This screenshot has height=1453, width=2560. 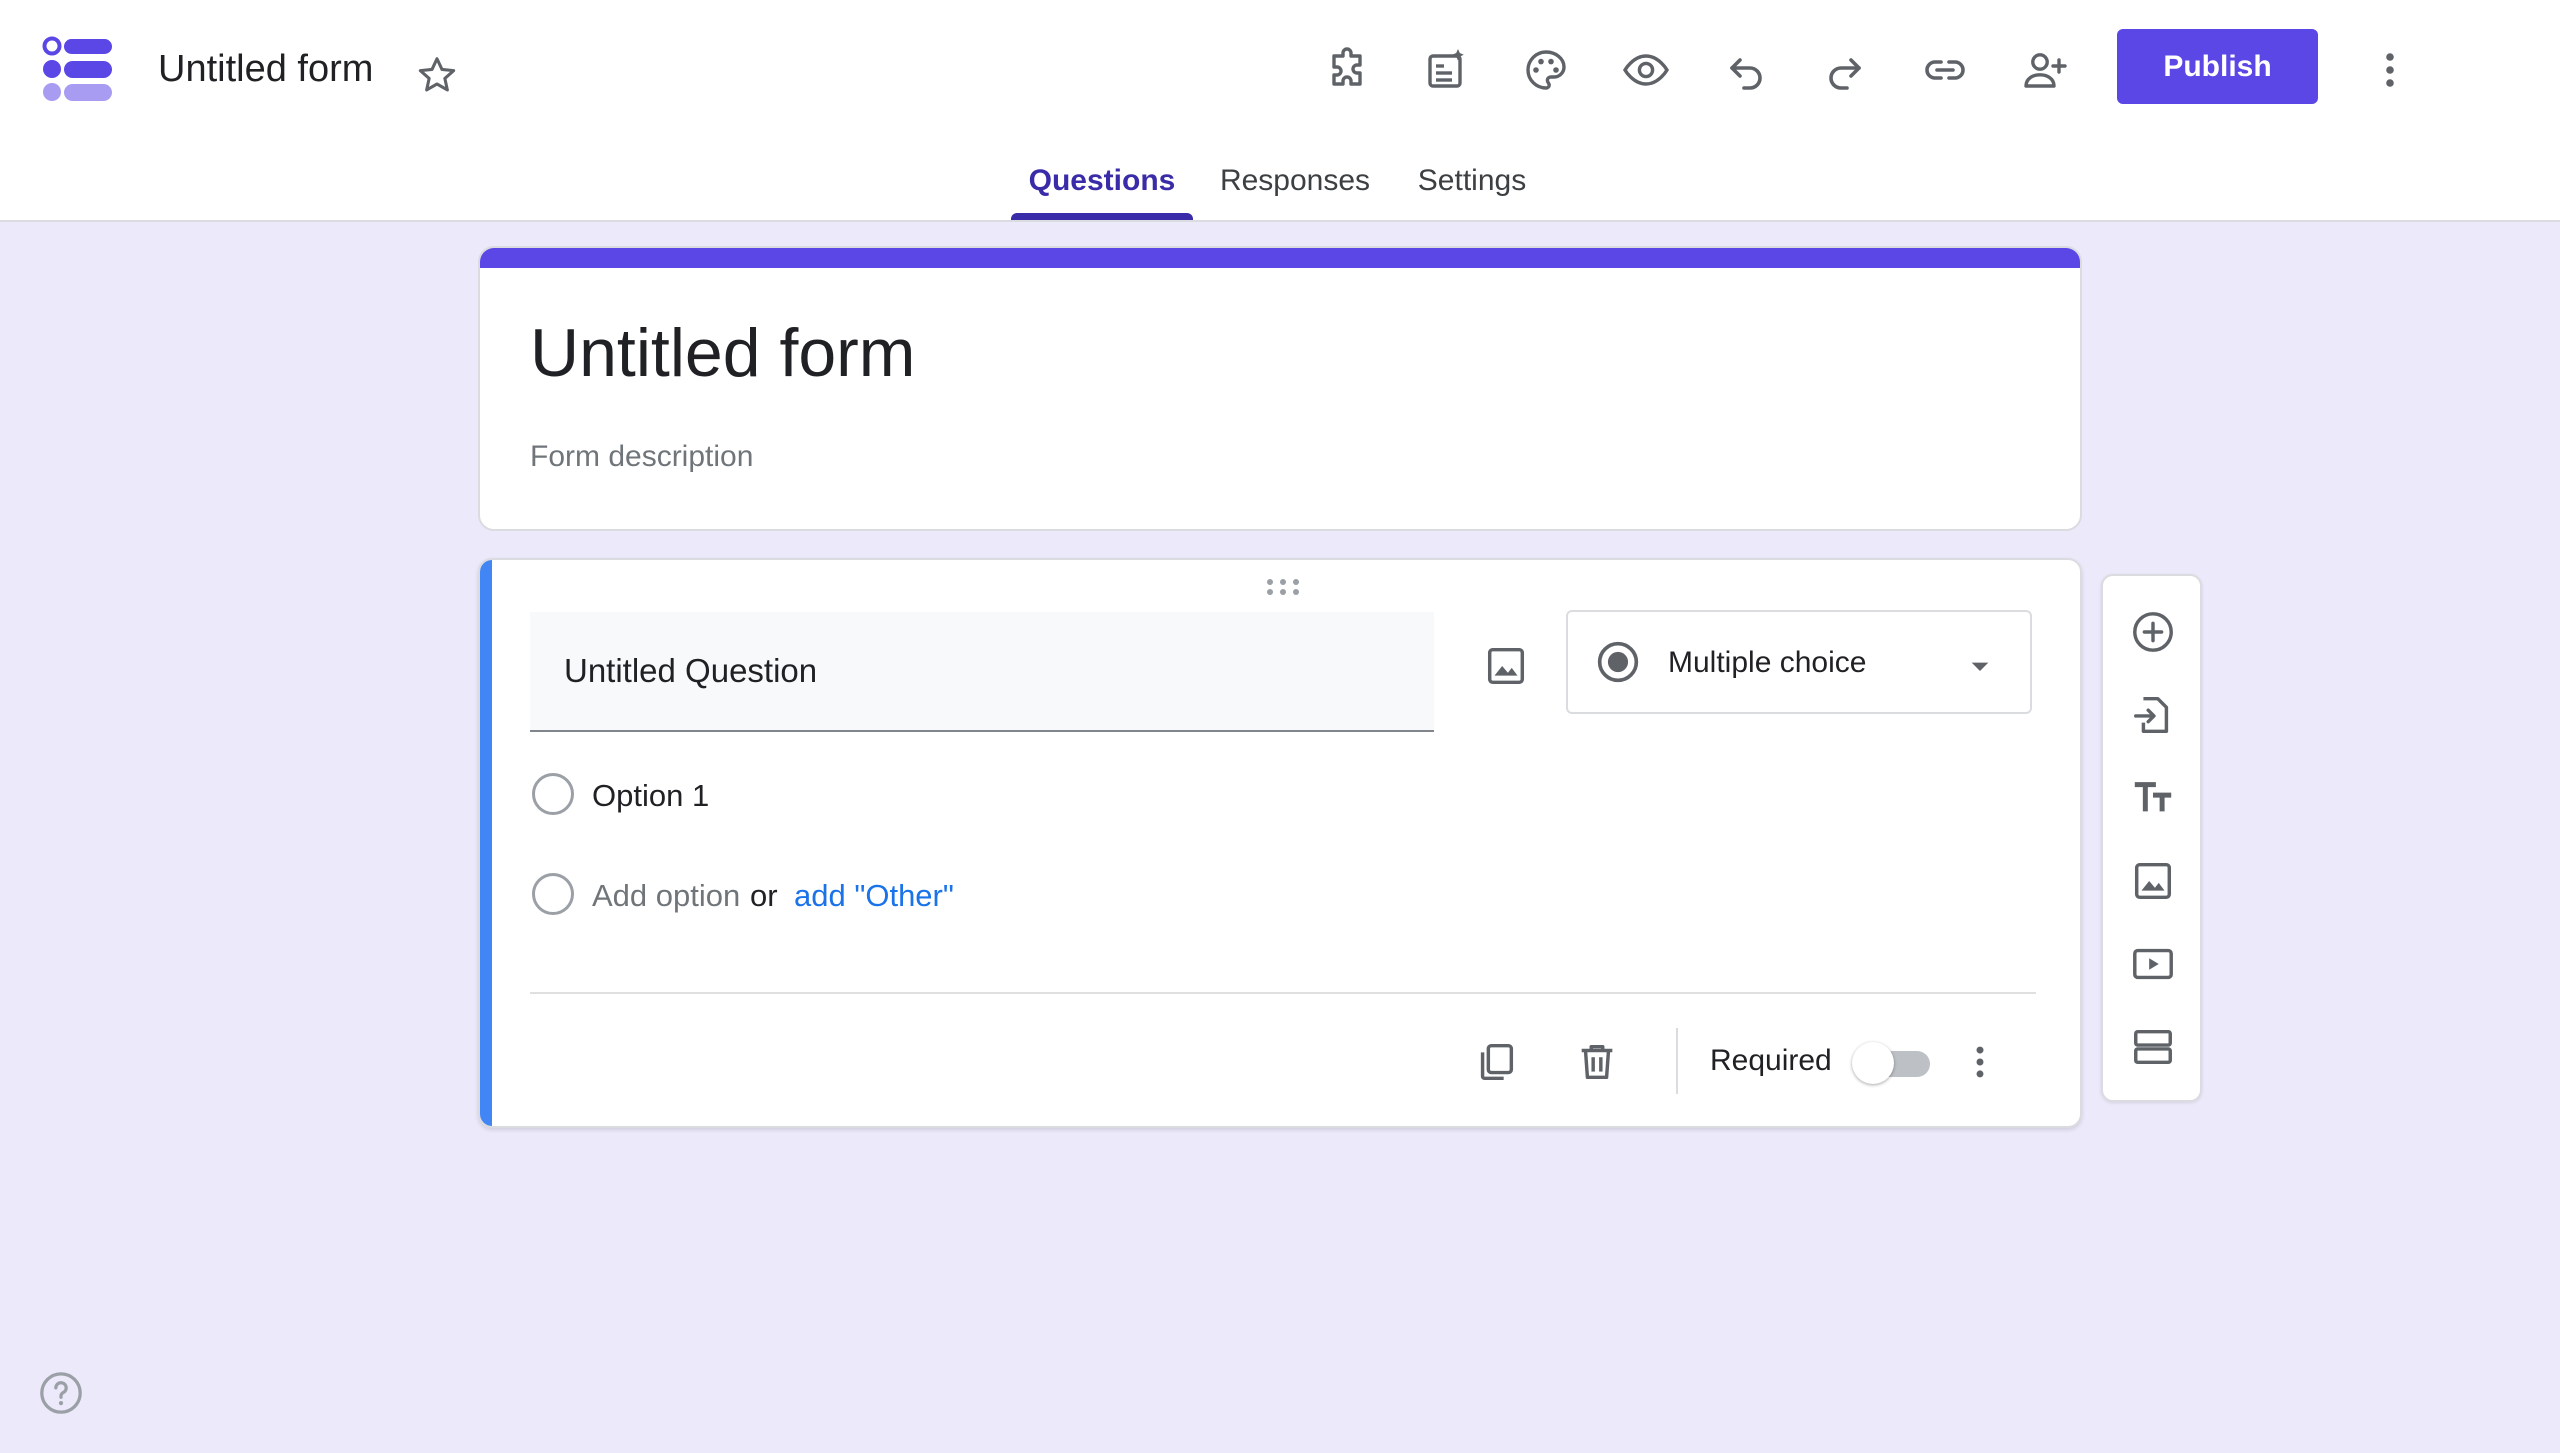 I want to click on addons-icon, so click(x=1347, y=70).